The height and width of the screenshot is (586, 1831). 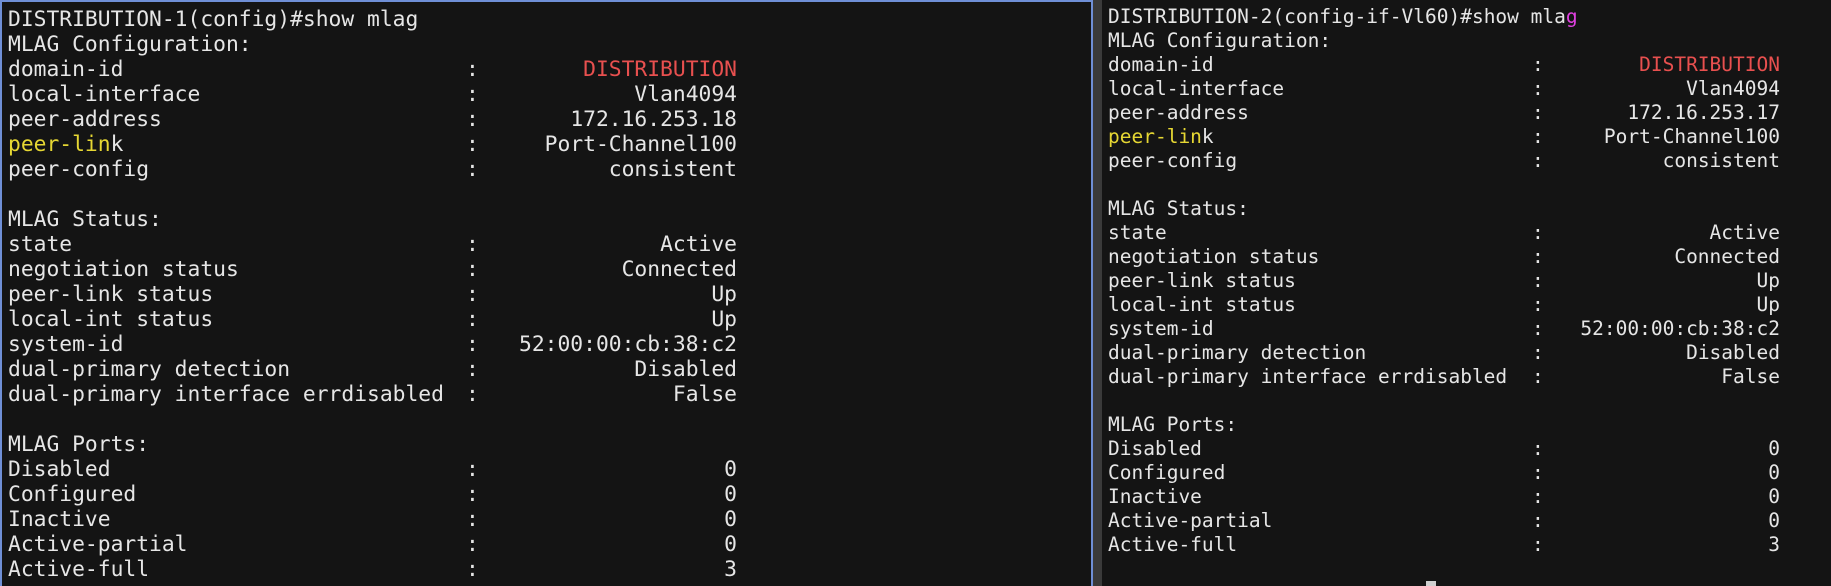 What do you see at coordinates (1431, 583) in the screenshot?
I see `terminal-cursor` at bounding box center [1431, 583].